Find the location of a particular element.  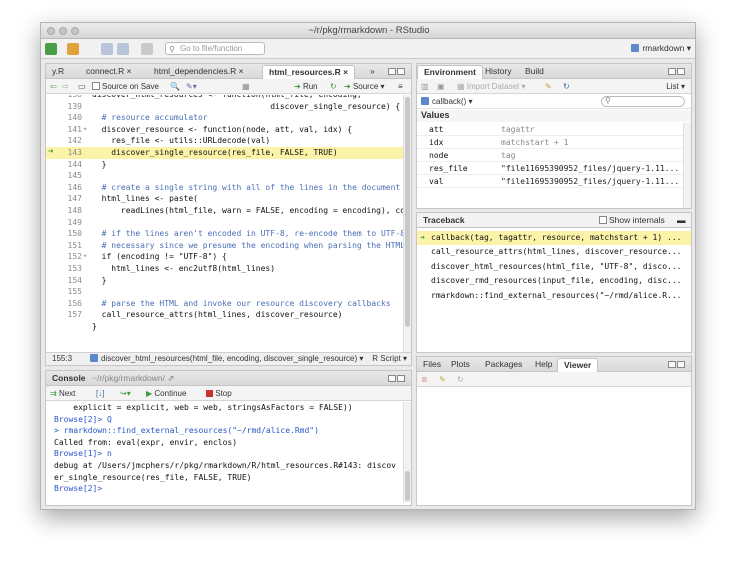

line-number: 143 is located at coordinates (71, 153).